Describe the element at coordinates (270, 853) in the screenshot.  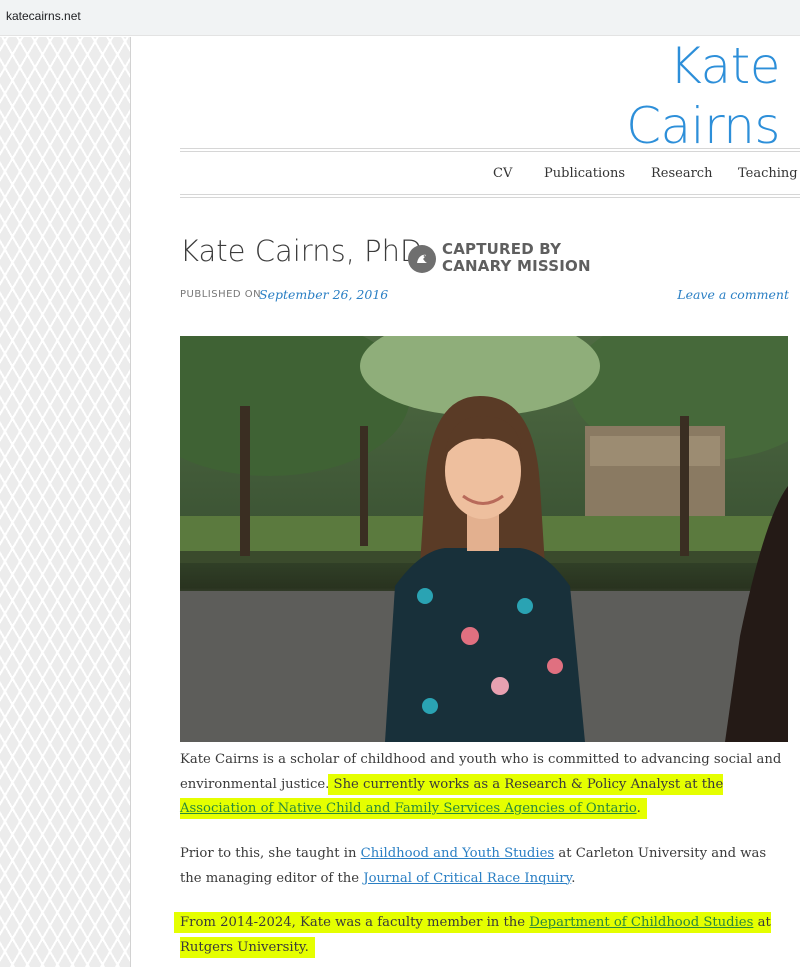
I see `bio-p2-text1: Prior to this, she taught in` at that location.